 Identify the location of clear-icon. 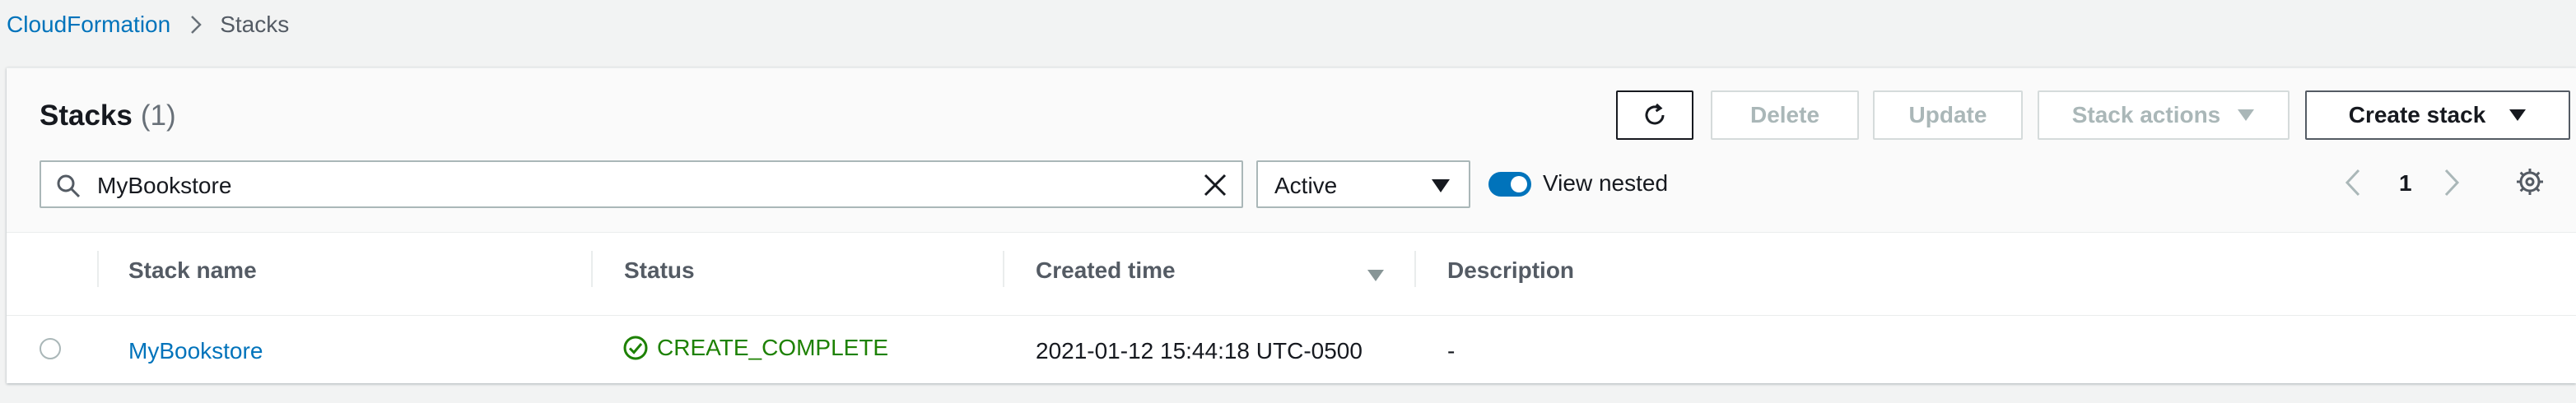
(1215, 187).